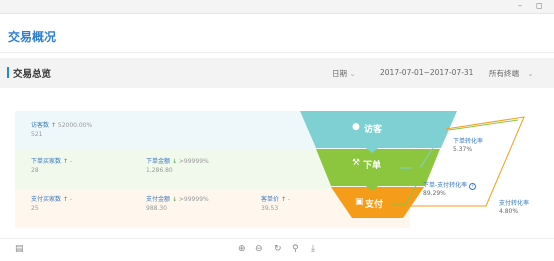  I want to click on zoom-in-icon: ⊕, so click(242, 249).